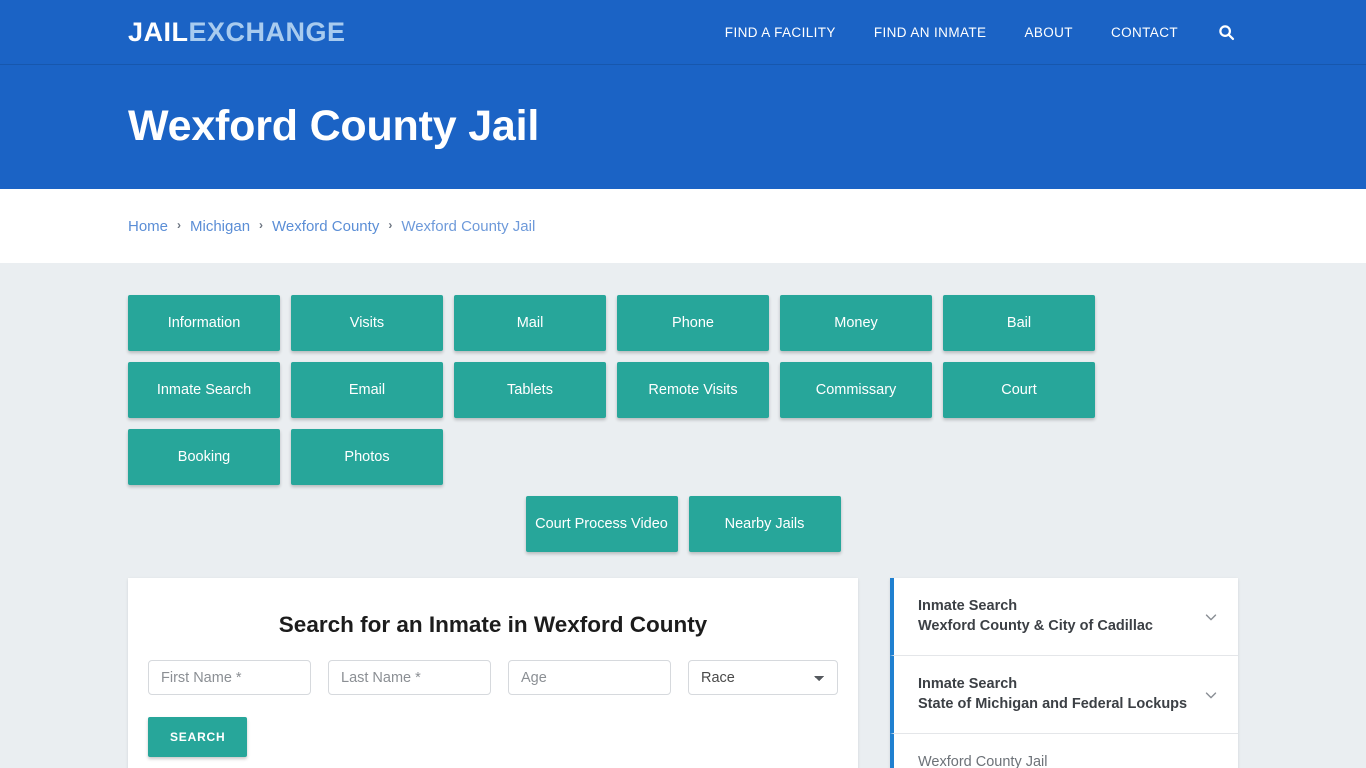 The height and width of the screenshot is (768, 1366). I want to click on breadcrumb-item-wexford-county-jail: Wexford County Jail, so click(468, 226).